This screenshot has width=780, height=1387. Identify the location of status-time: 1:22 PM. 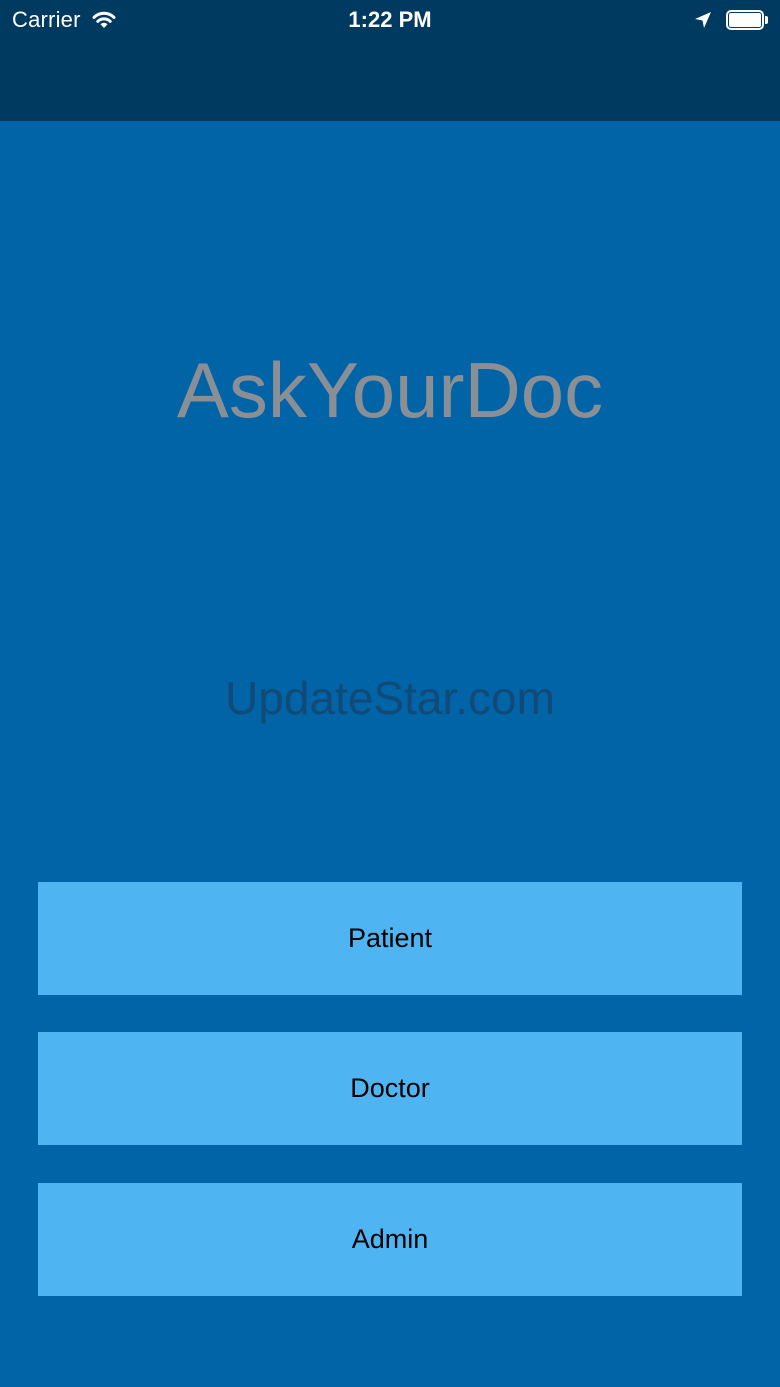
(390, 19).